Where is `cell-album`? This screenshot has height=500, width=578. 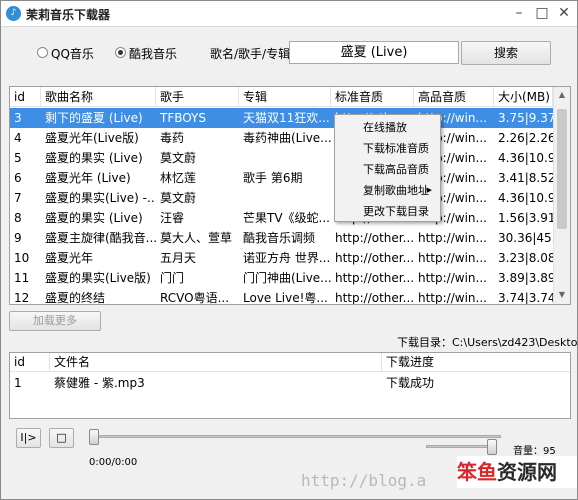 cell-album is located at coordinates (285, 198).